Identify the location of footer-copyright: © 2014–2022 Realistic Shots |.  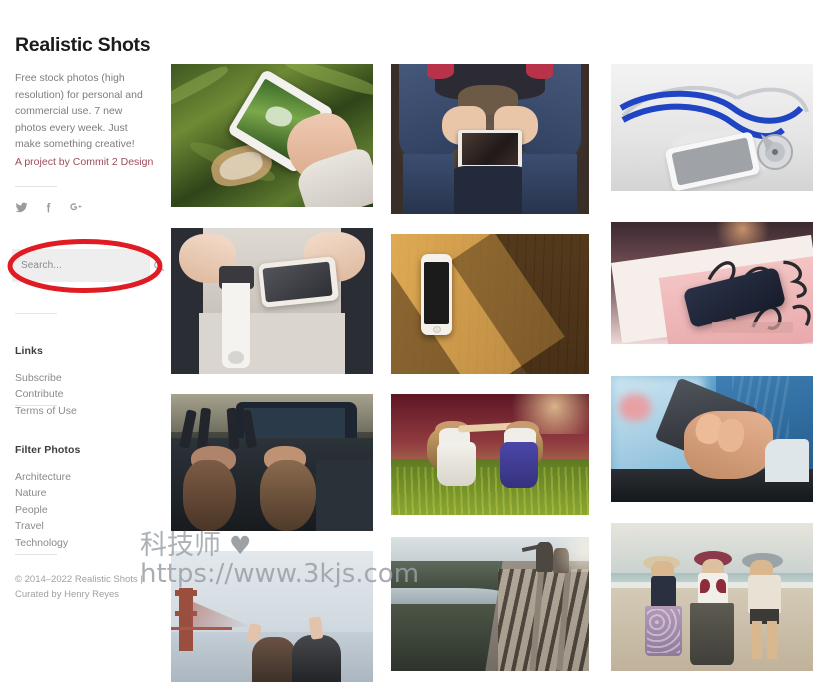
(79, 579).